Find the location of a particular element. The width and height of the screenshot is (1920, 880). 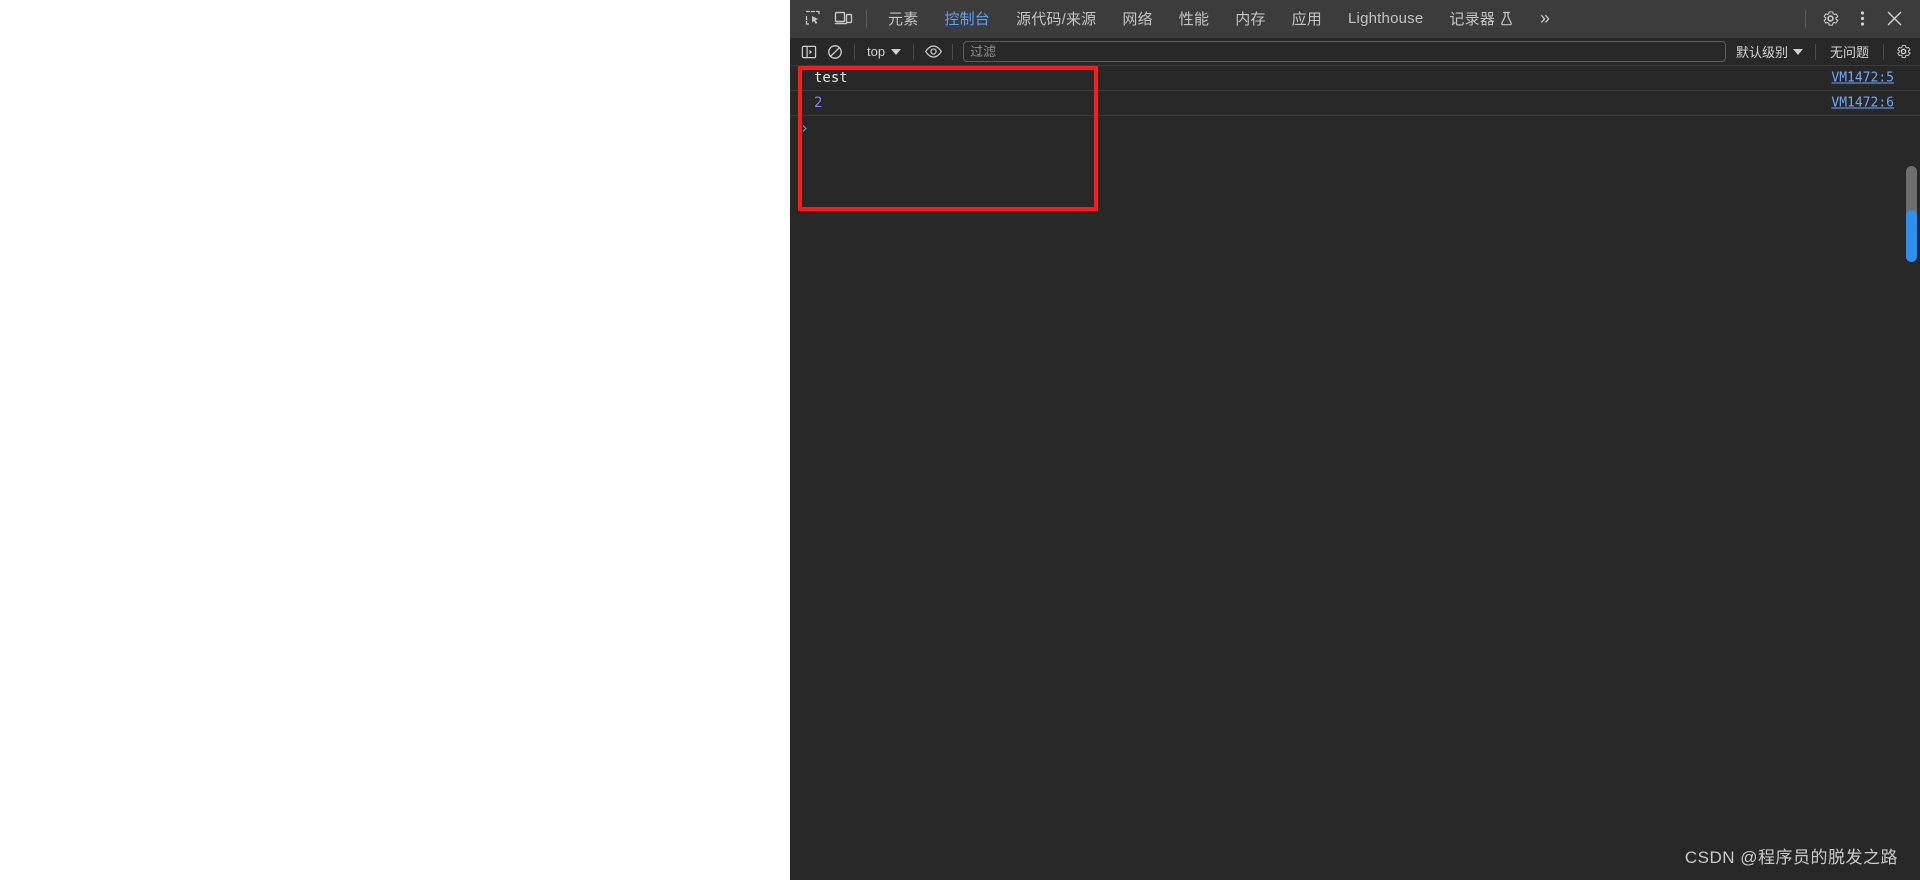

flask-icon is located at coordinates (1506, 18).